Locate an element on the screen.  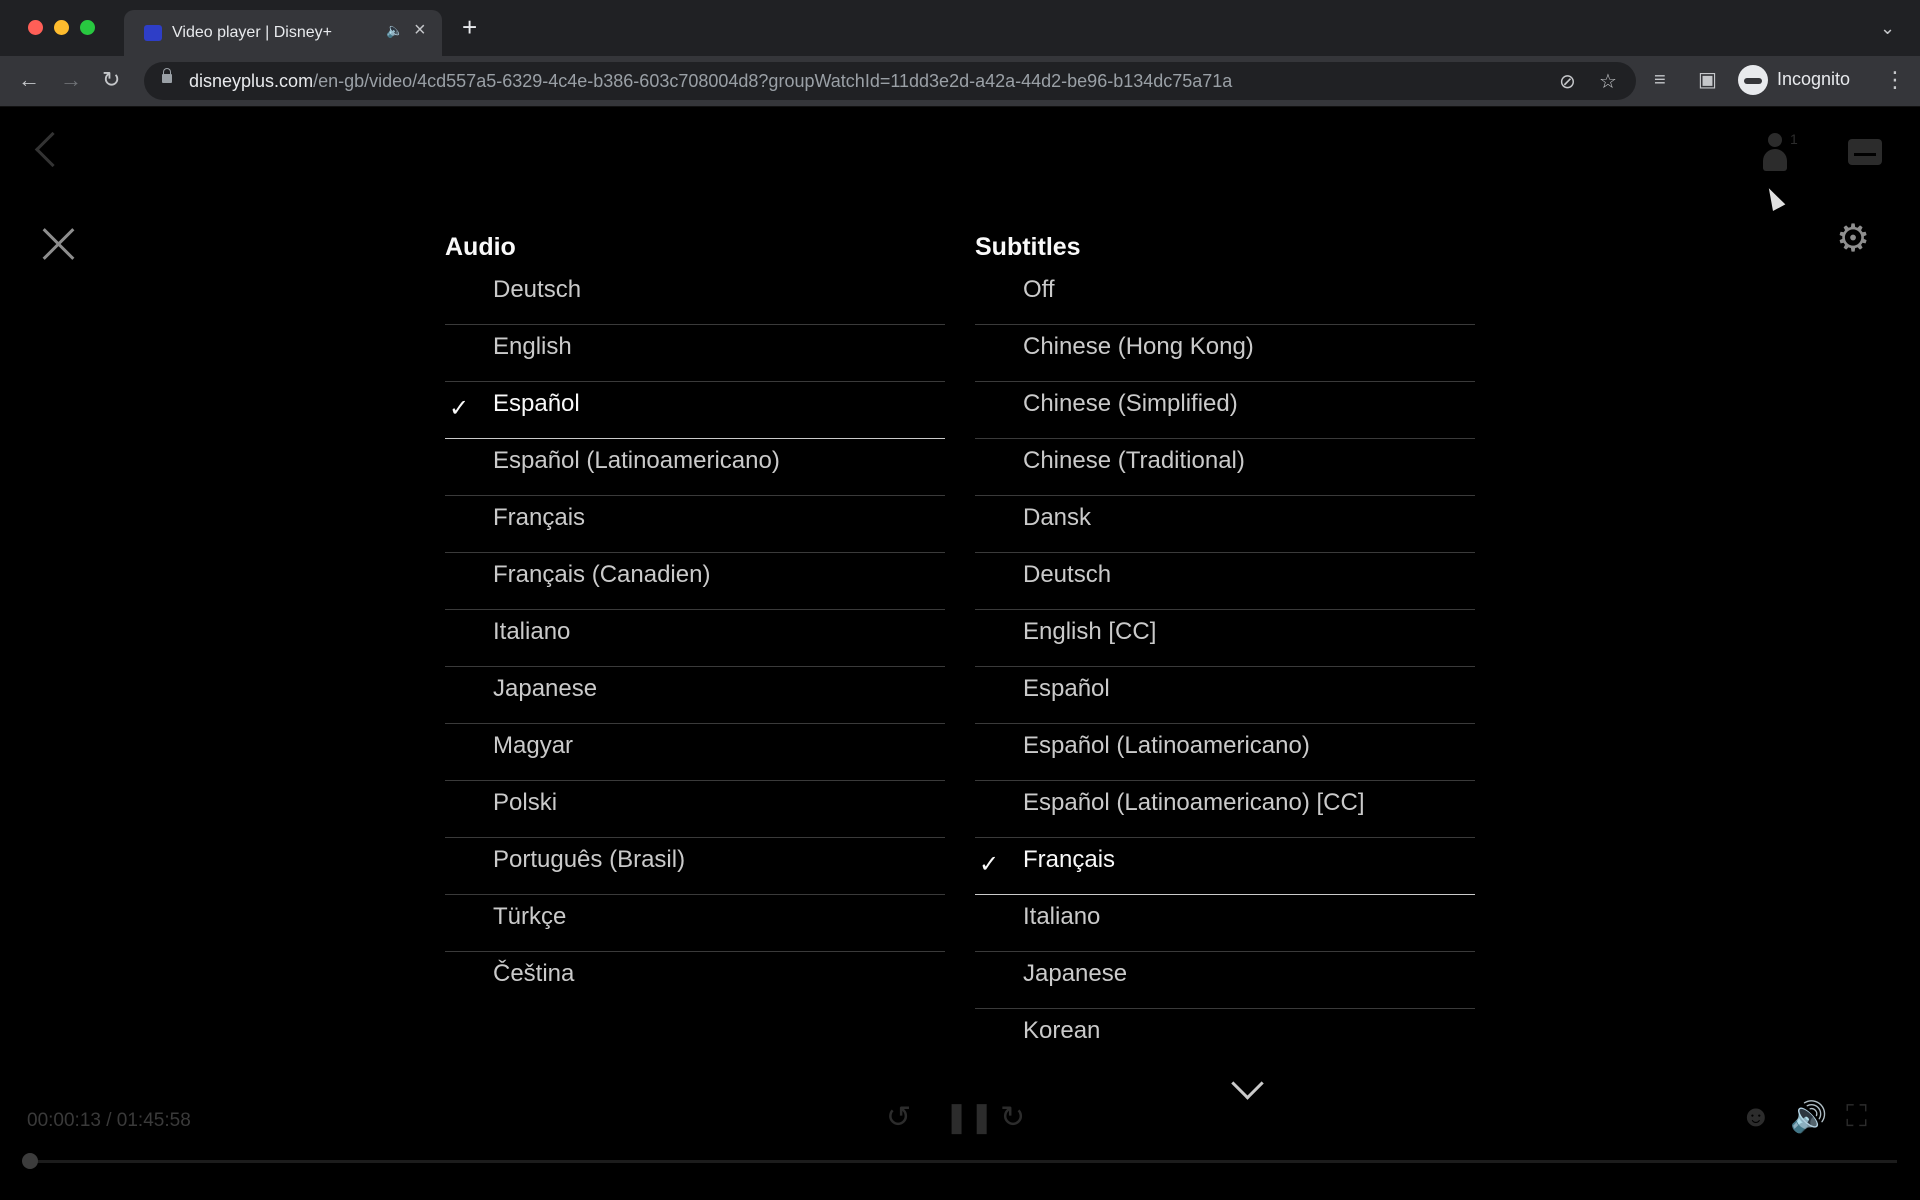
pause-icon: ❚❚ is located at coordinates (969, 1117).